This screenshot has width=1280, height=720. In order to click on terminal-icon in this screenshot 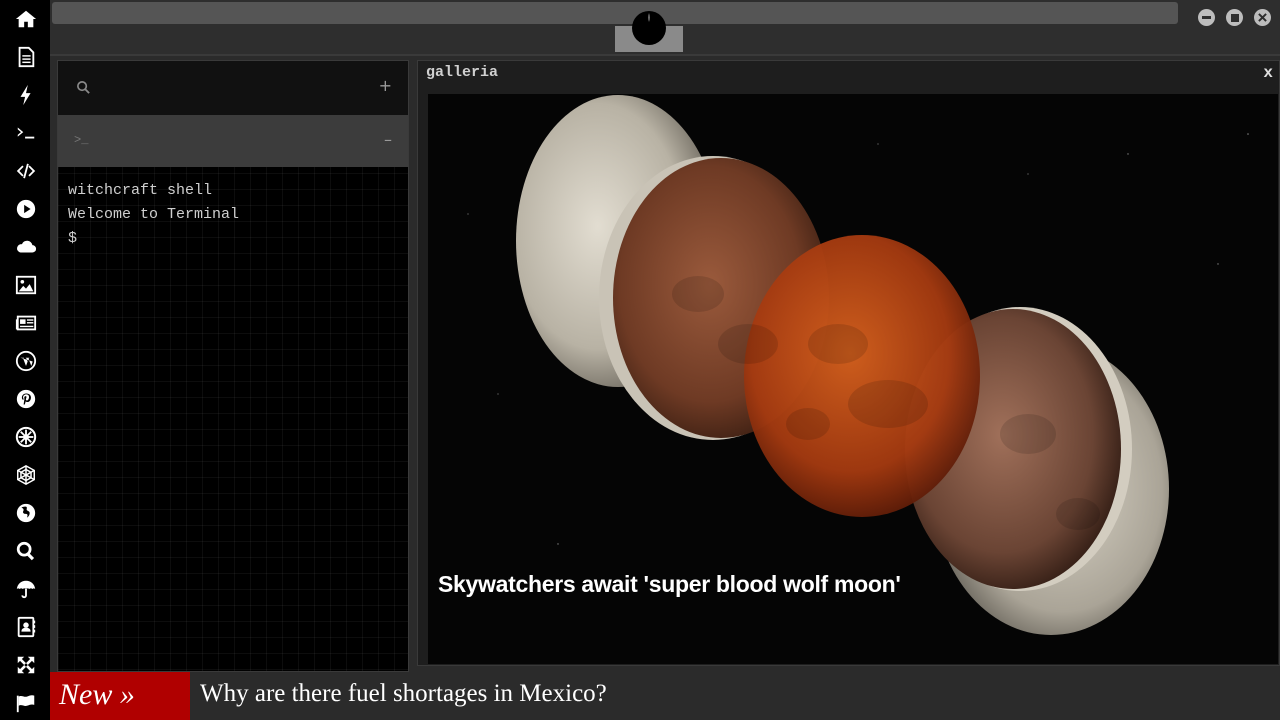, I will do `click(26, 133)`.